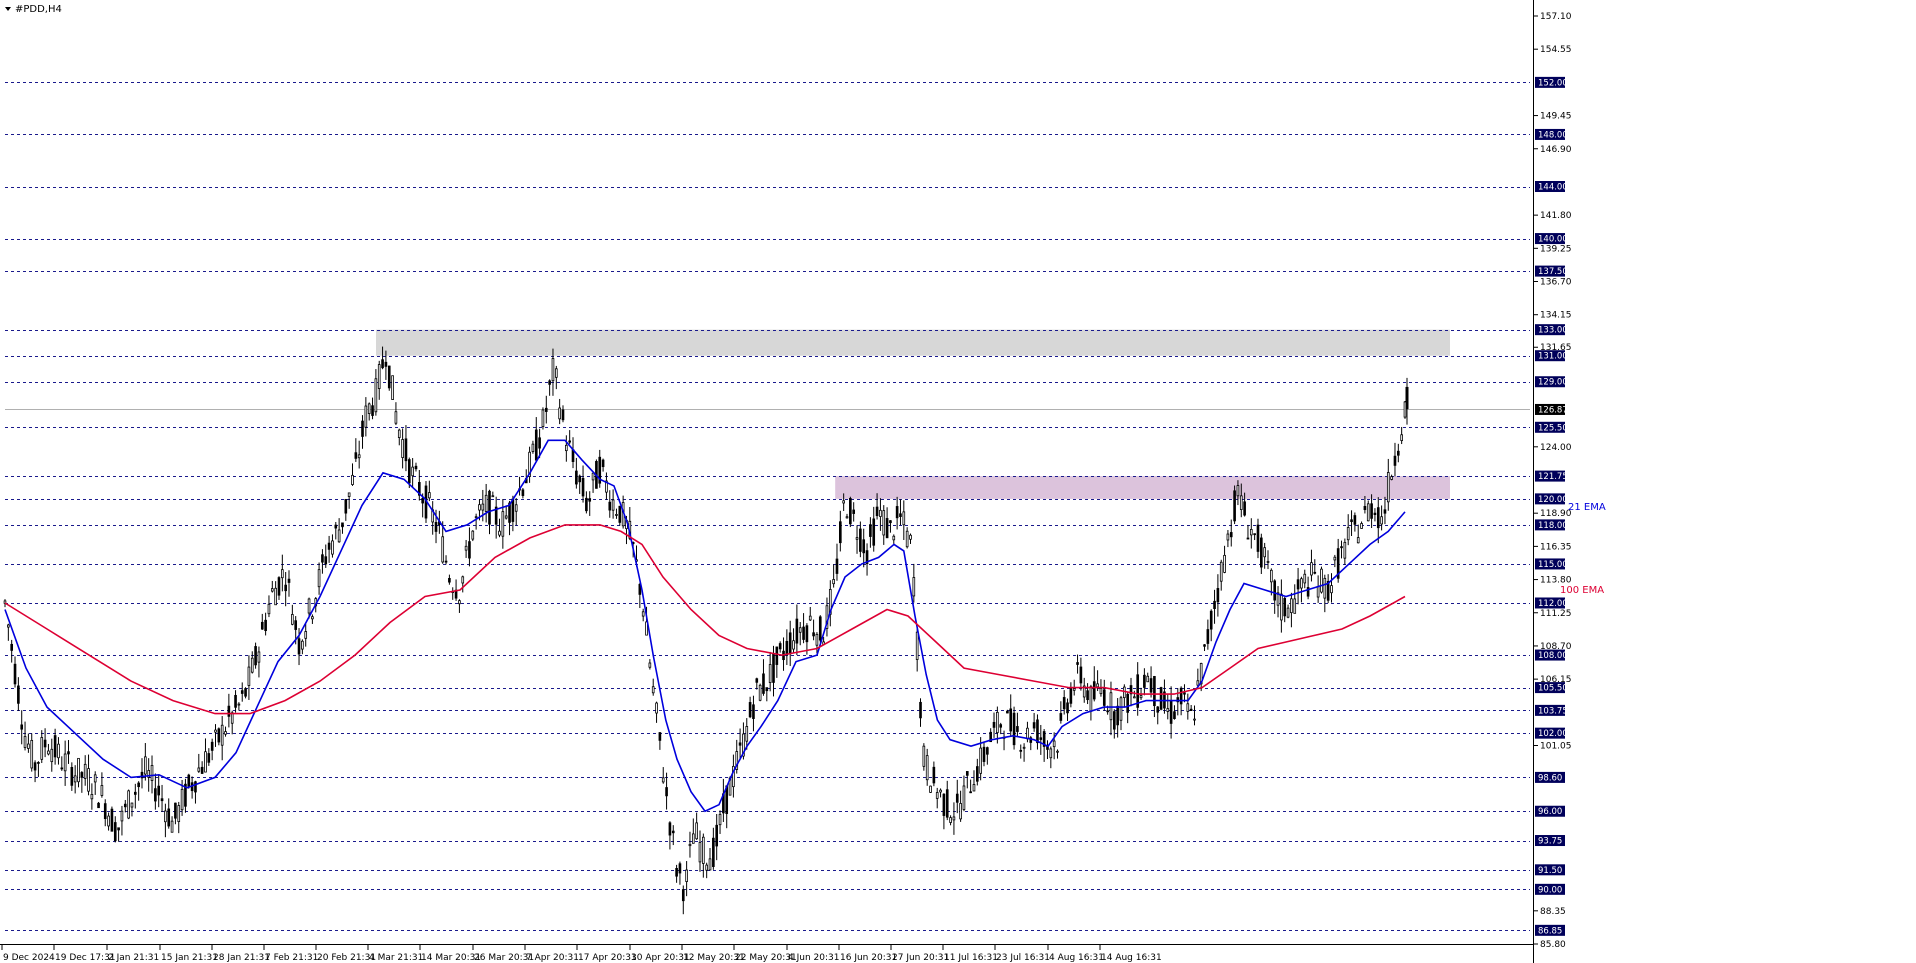  Describe the element at coordinates (1556, 448) in the screenshot. I see `y-tick-label: 124.00` at that location.